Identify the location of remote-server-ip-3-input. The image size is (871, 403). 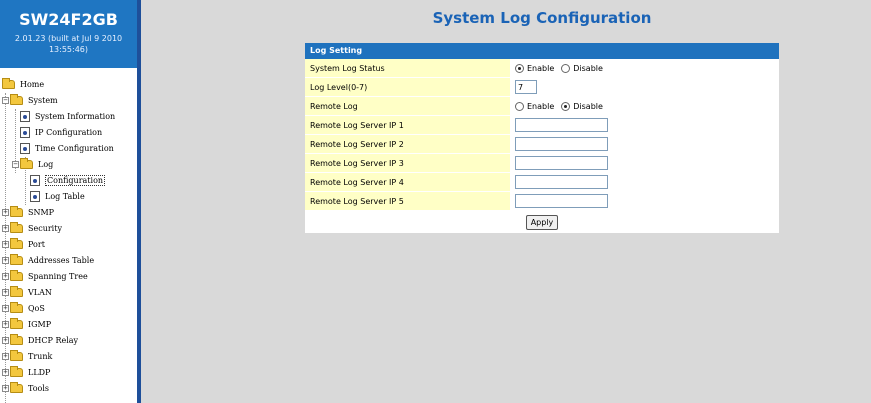
(561, 163).